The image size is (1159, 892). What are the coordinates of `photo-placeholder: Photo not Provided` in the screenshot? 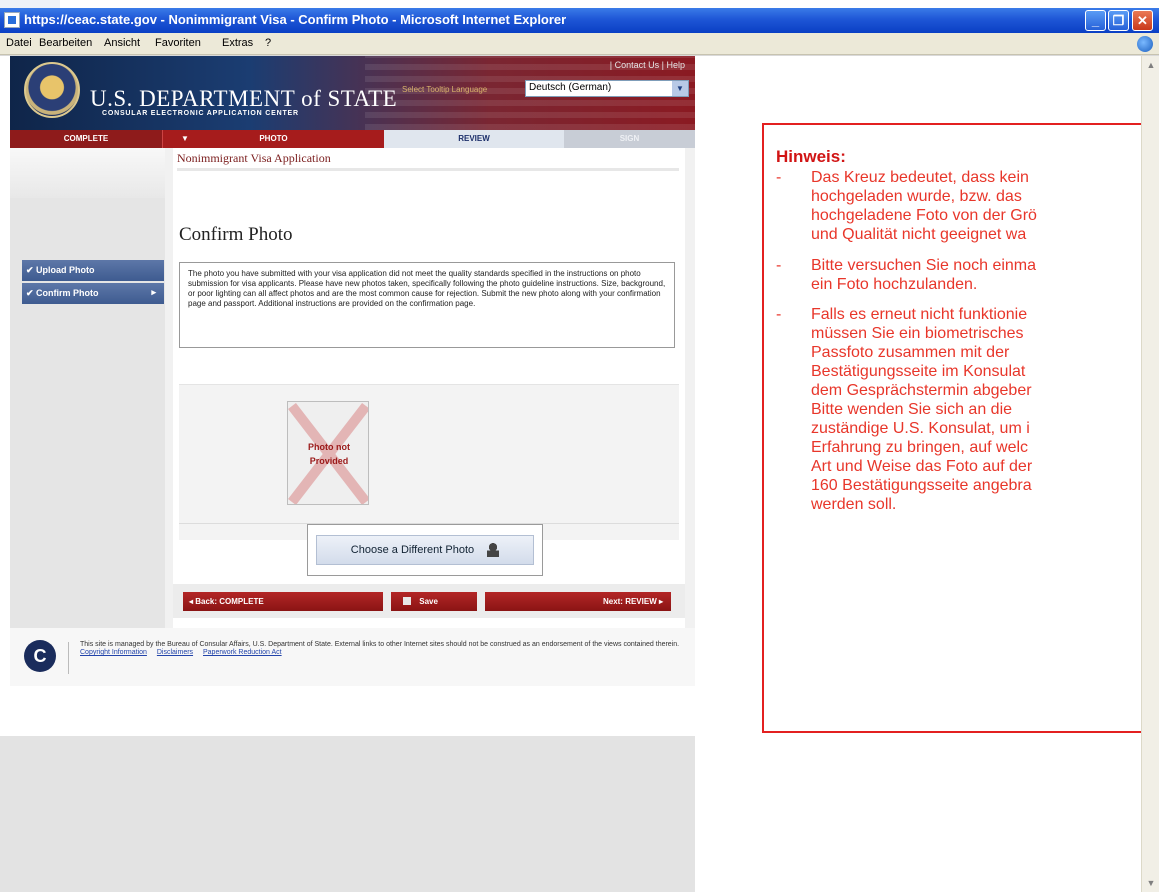 It's located at (328, 453).